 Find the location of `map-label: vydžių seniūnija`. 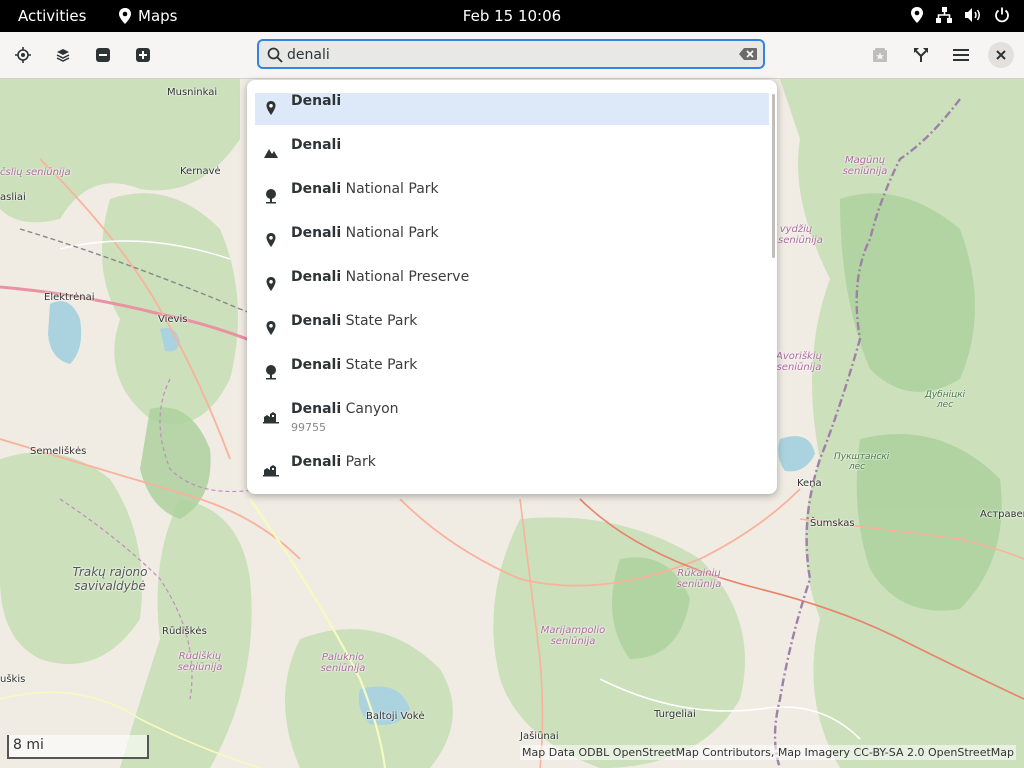

map-label: vydžių seniūnija is located at coordinates (800, 235).